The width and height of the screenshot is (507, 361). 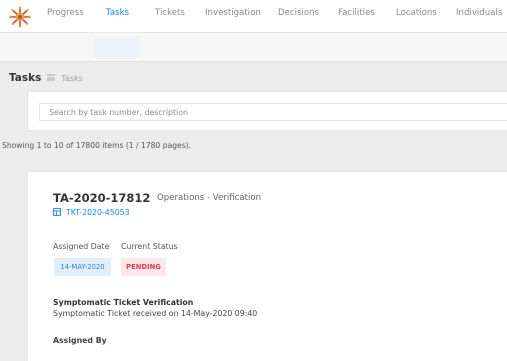 I want to click on tab-decisions: Decisions, so click(x=298, y=13).